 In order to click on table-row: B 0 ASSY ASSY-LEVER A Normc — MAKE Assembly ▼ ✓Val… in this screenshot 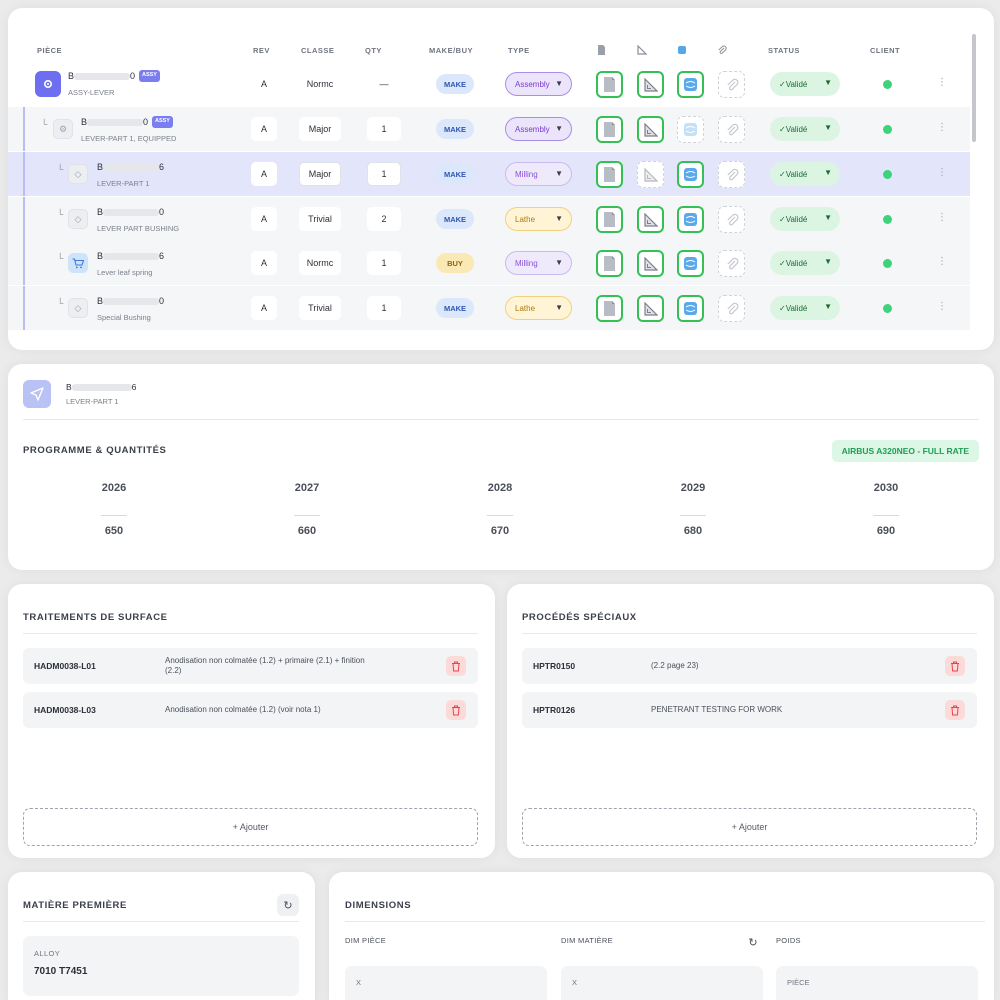, I will do `click(489, 84)`.